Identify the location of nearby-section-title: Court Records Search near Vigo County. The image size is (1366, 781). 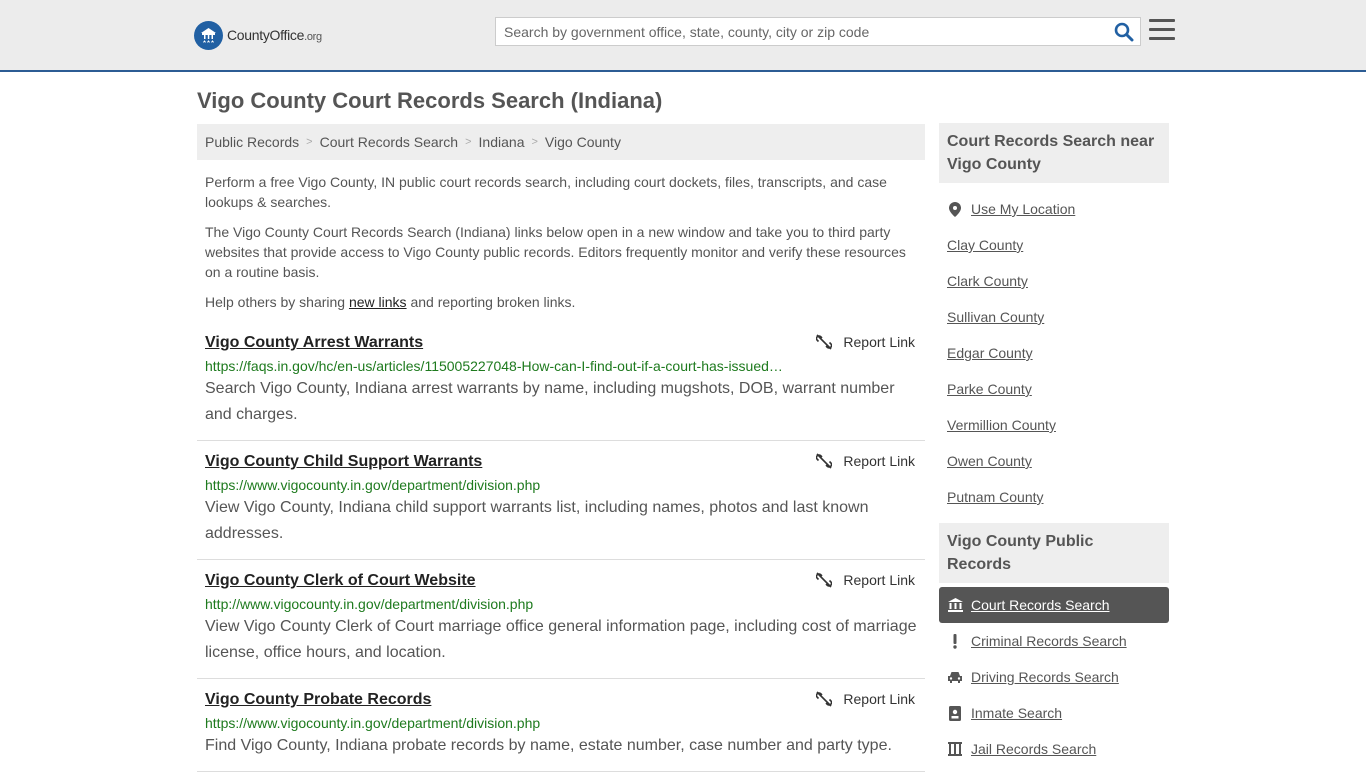
(1054, 153).